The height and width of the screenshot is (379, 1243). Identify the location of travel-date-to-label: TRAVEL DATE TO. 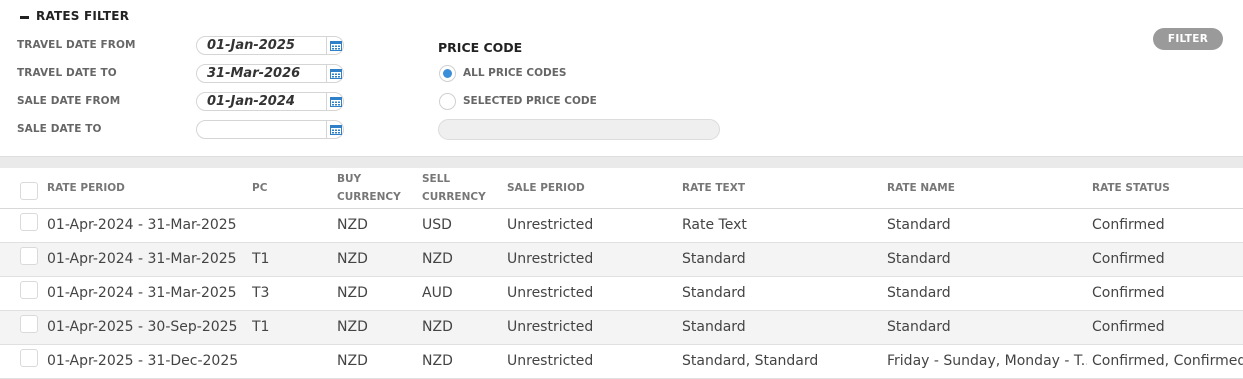
(67, 73).